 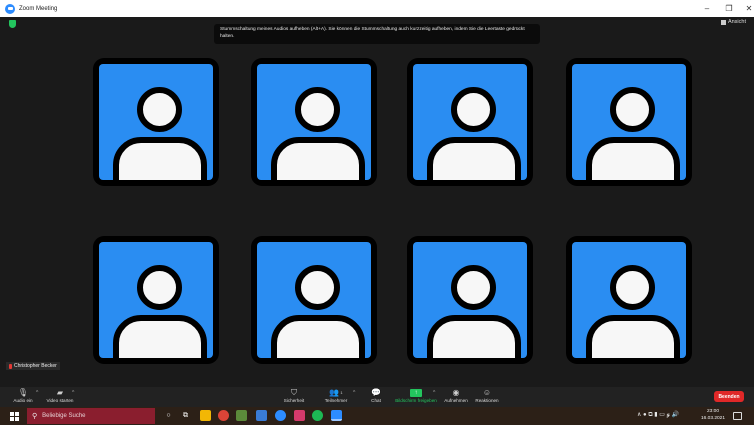 What do you see at coordinates (729, 396) in the screenshot?
I see `end-meeting-button: Beenden` at bounding box center [729, 396].